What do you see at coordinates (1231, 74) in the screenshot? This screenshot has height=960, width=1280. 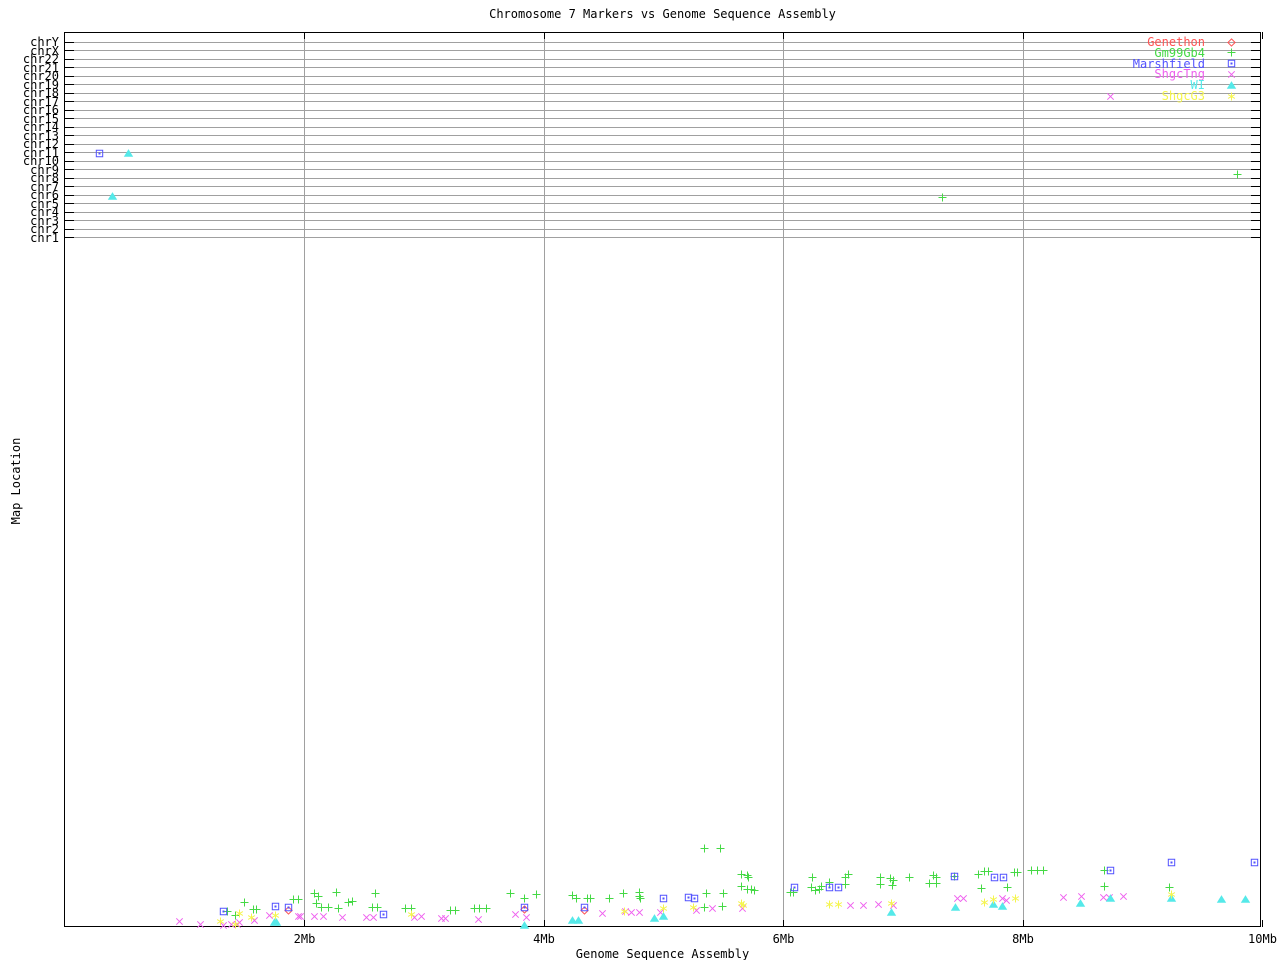 I see `legend-marker-shgctng` at bounding box center [1231, 74].